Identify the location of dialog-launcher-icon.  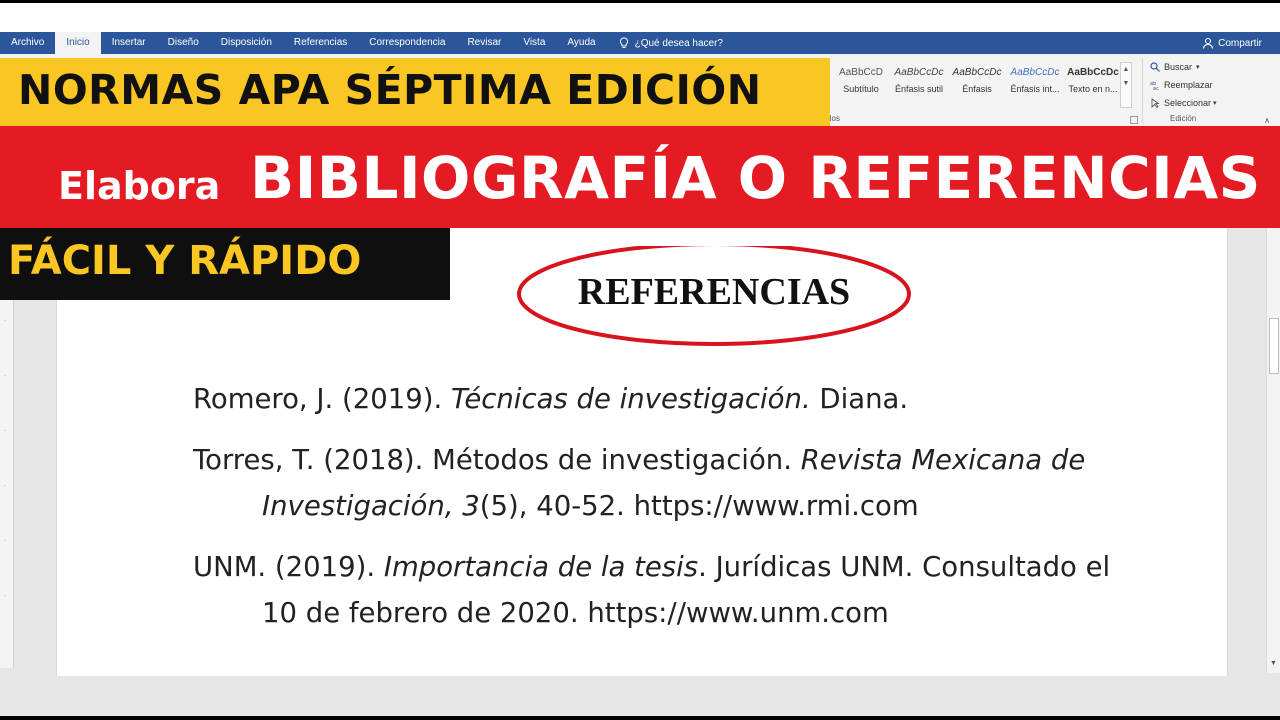
(1134, 120).